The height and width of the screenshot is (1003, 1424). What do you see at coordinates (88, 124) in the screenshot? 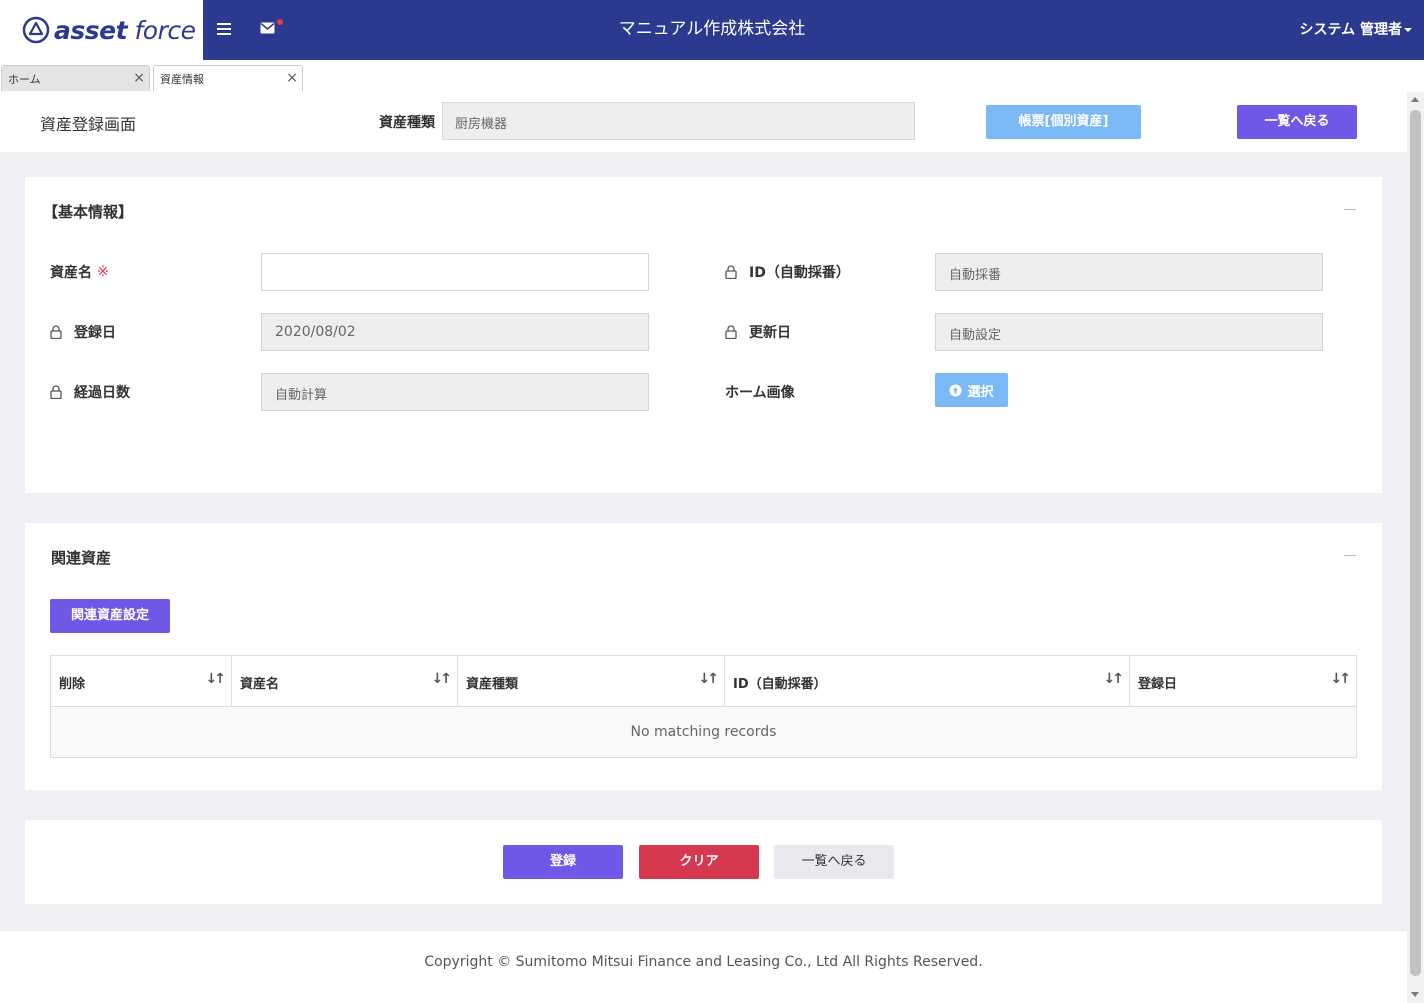
I see `page-title: 資産登録画面` at bounding box center [88, 124].